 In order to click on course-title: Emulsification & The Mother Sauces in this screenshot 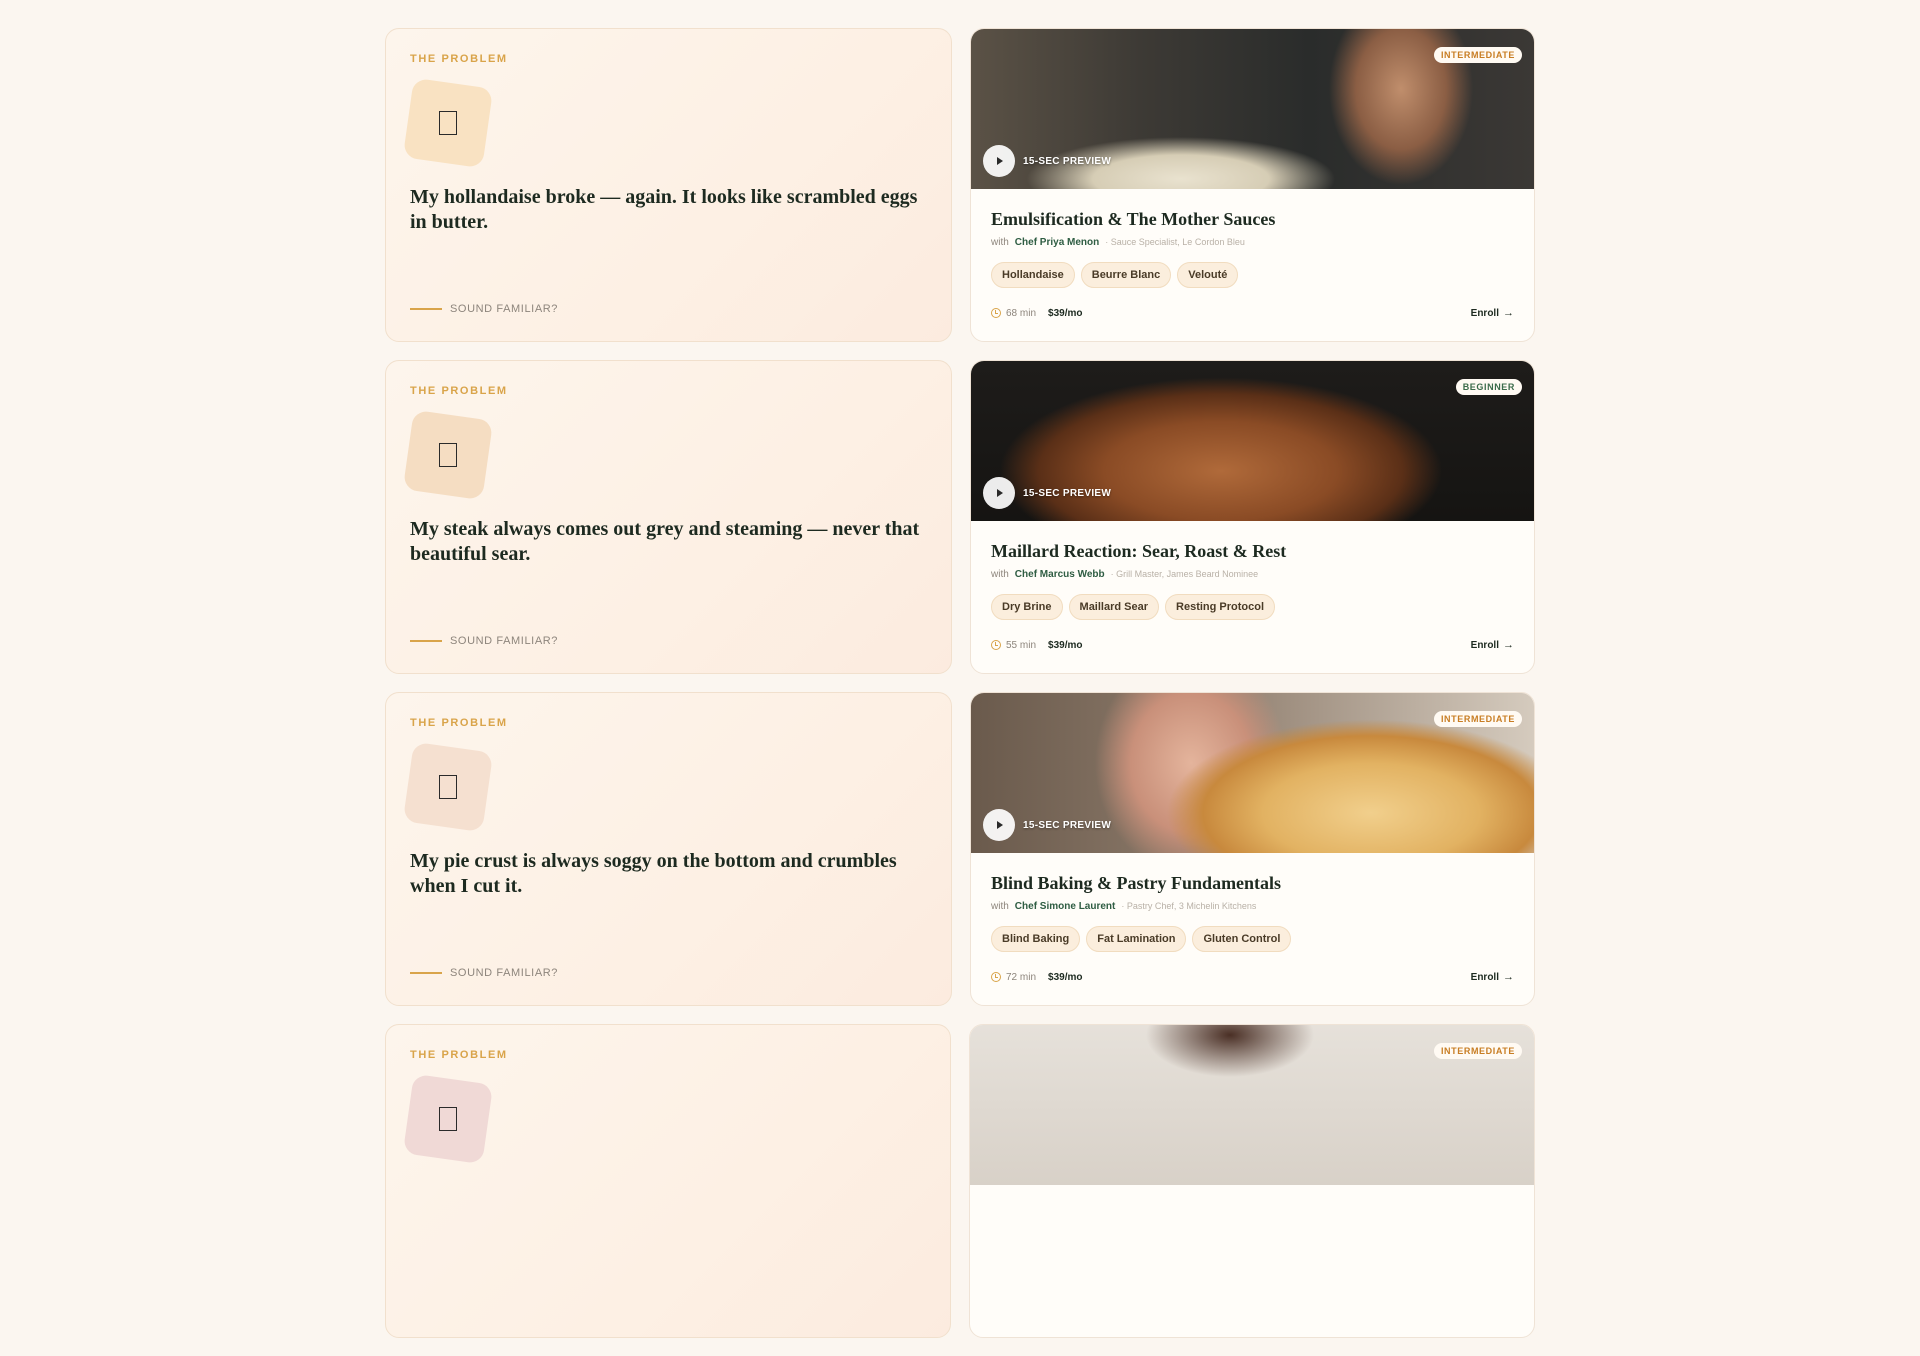, I will do `click(1133, 219)`.